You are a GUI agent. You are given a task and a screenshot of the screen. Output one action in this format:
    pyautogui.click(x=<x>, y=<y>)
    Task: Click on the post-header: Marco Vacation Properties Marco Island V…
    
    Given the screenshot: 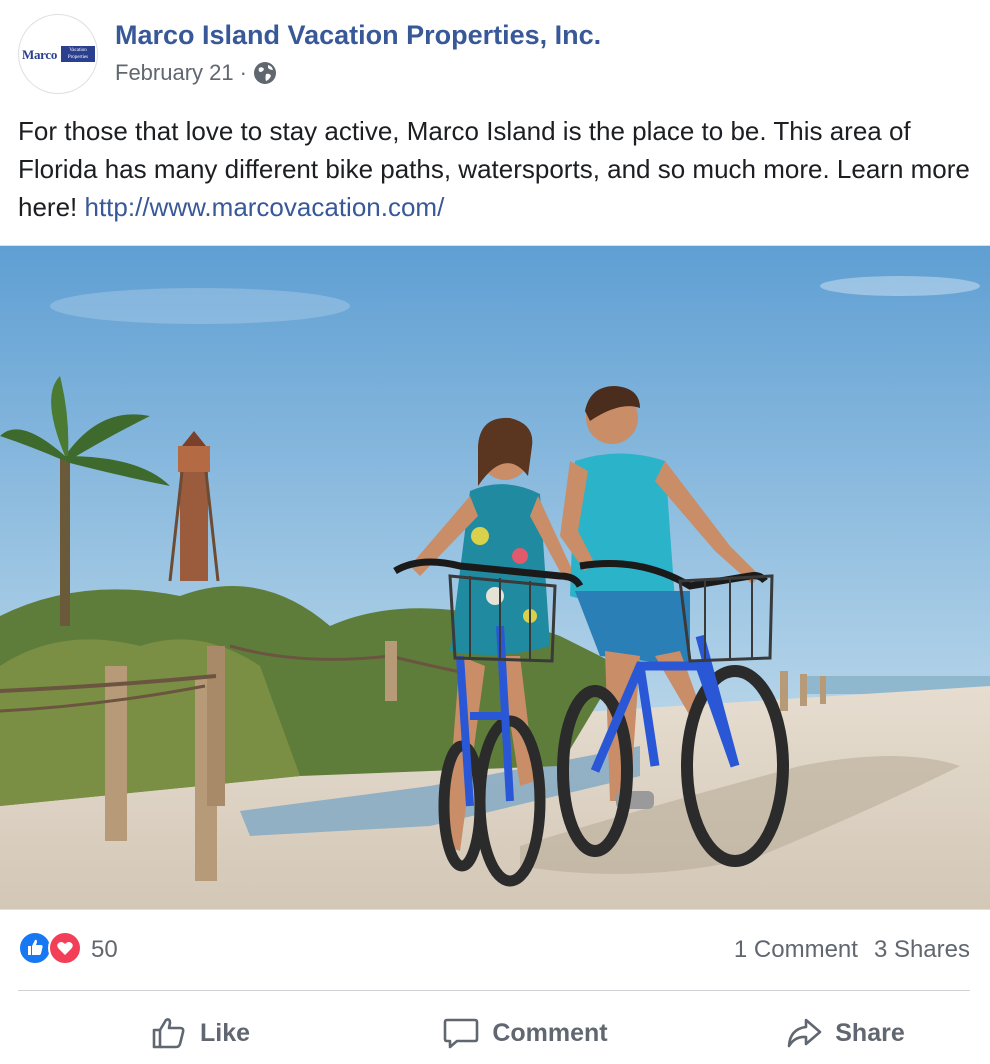 What is the action you would take?
    pyautogui.click(x=495, y=55)
    